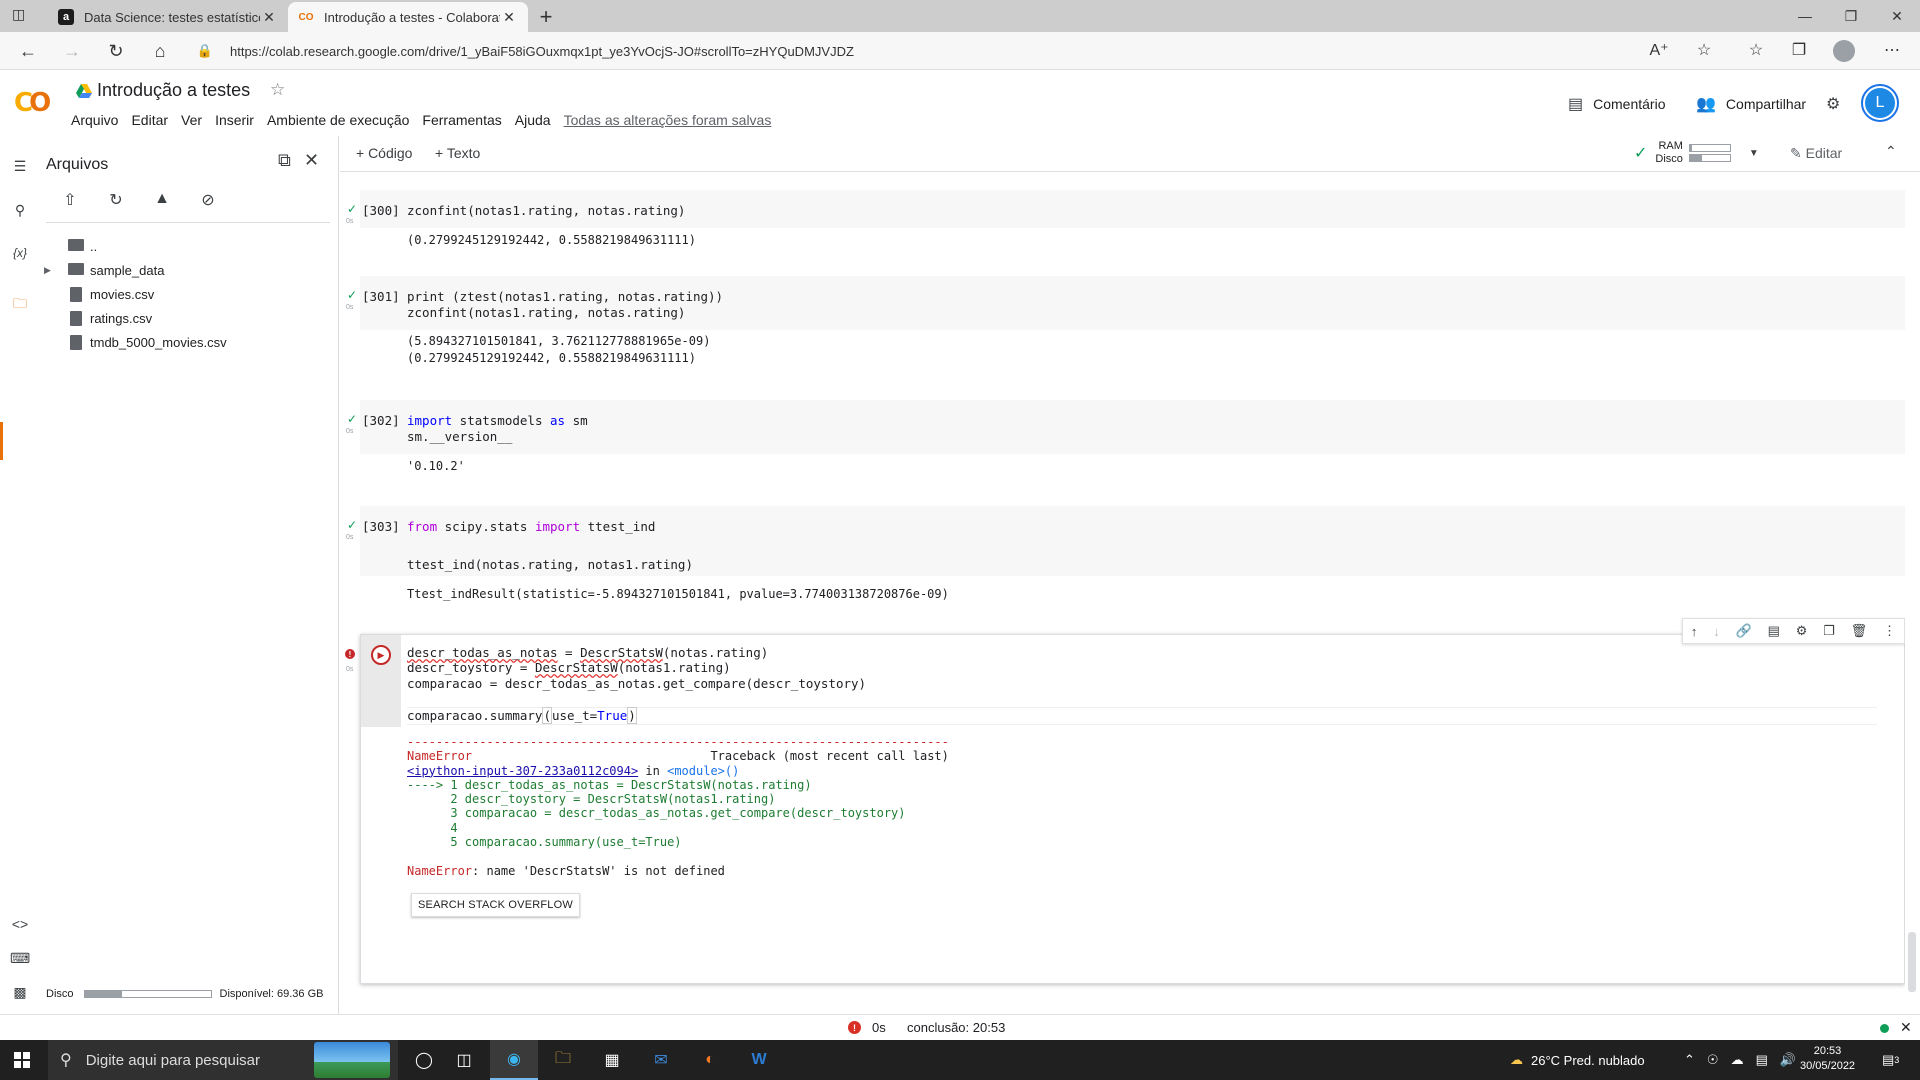 The image size is (1920, 1080). What do you see at coordinates (32, 103) in the screenshot?
I see `colab-logo: CO` at bounding box center [32, 103].